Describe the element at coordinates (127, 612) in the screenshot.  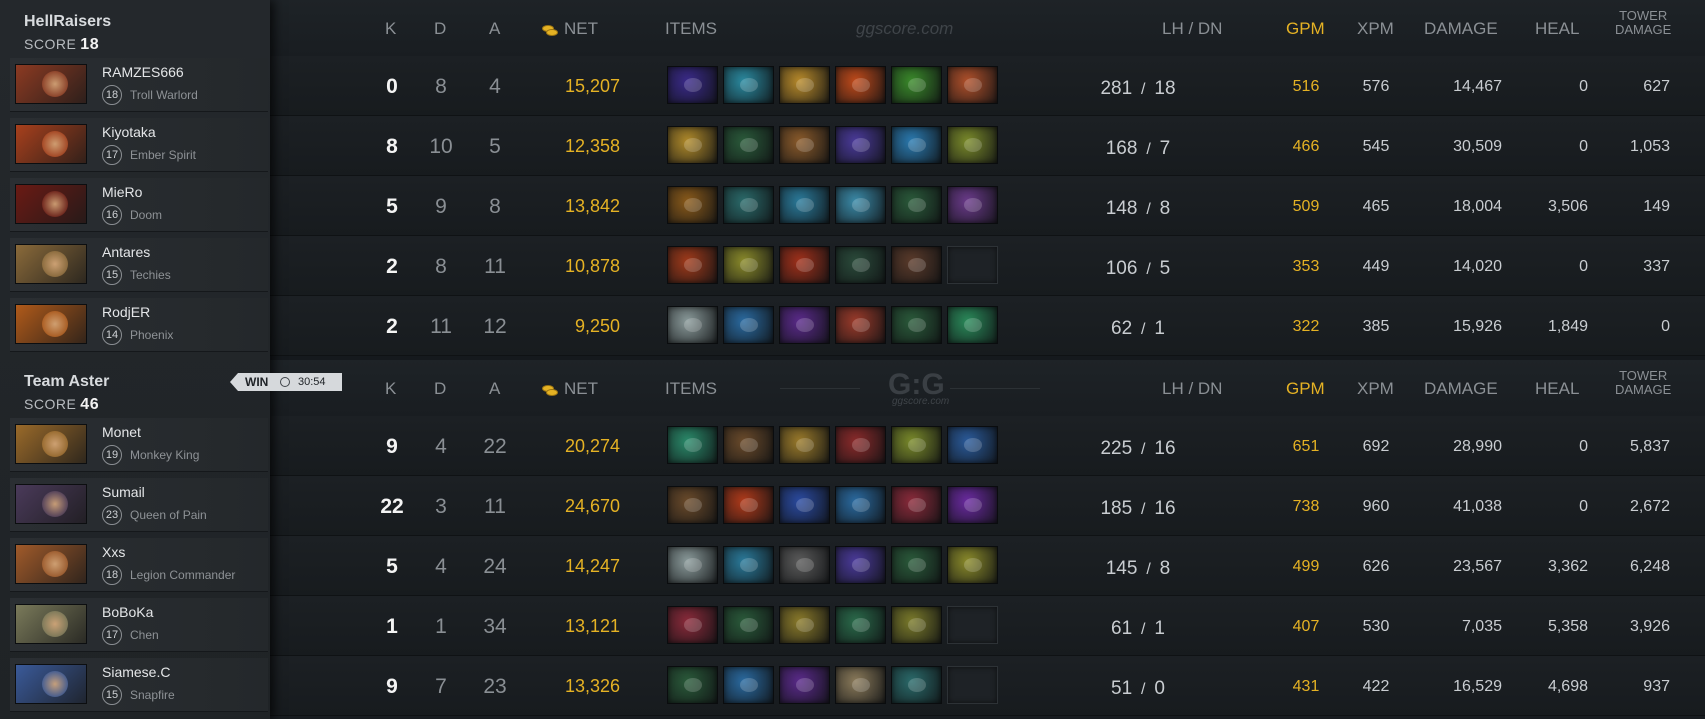
I see `player-name: BoBoKa` at that location.